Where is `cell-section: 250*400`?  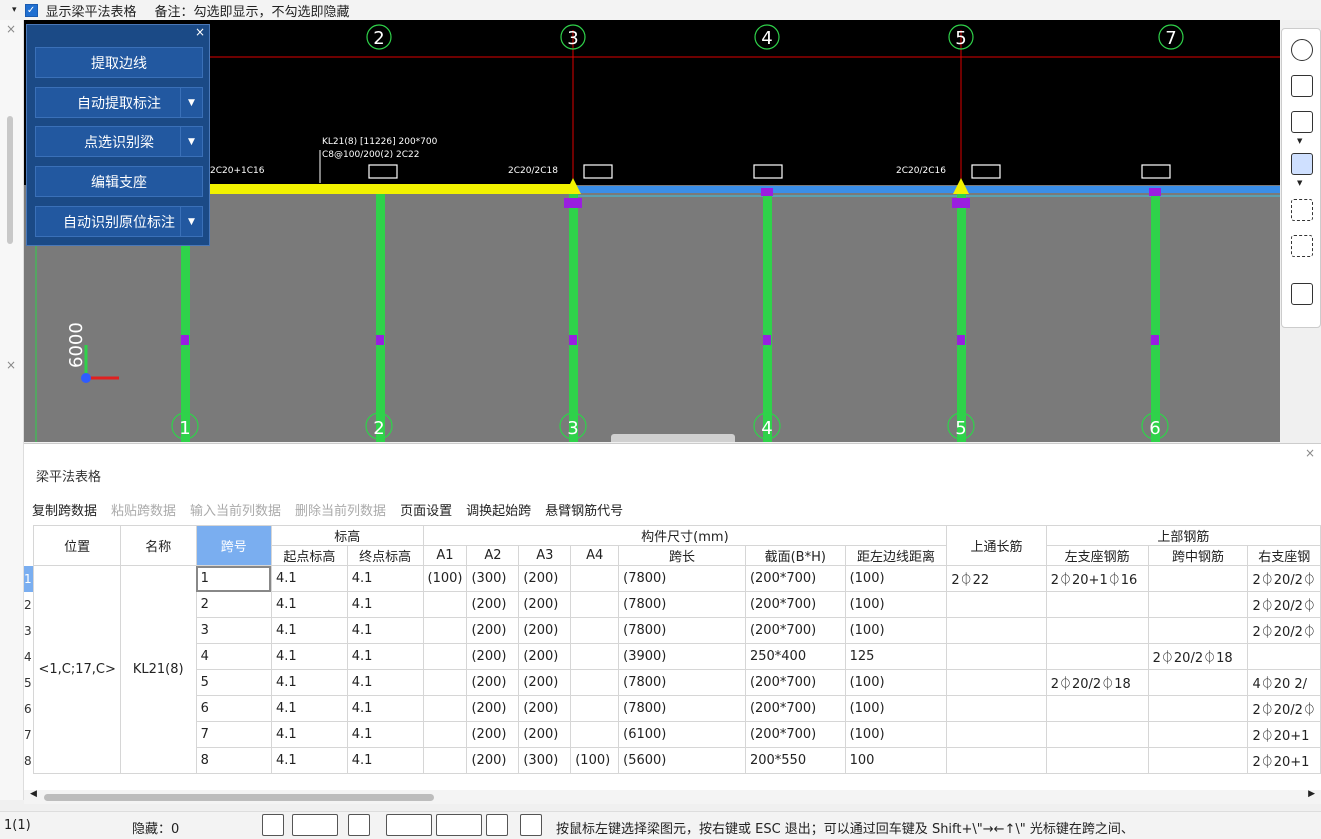
cell-section: 250*400 is located at coordinates (795, 656).